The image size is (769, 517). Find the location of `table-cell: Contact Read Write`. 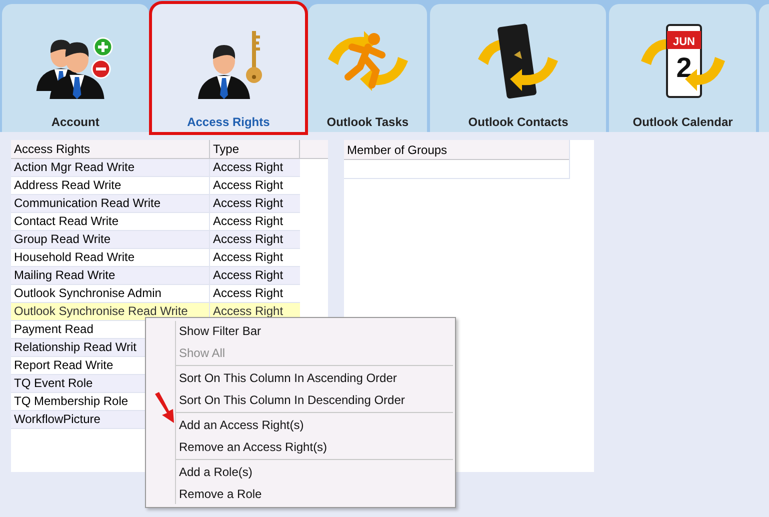

table-cell: Contact Read Write is located at coordinates (110, 221).